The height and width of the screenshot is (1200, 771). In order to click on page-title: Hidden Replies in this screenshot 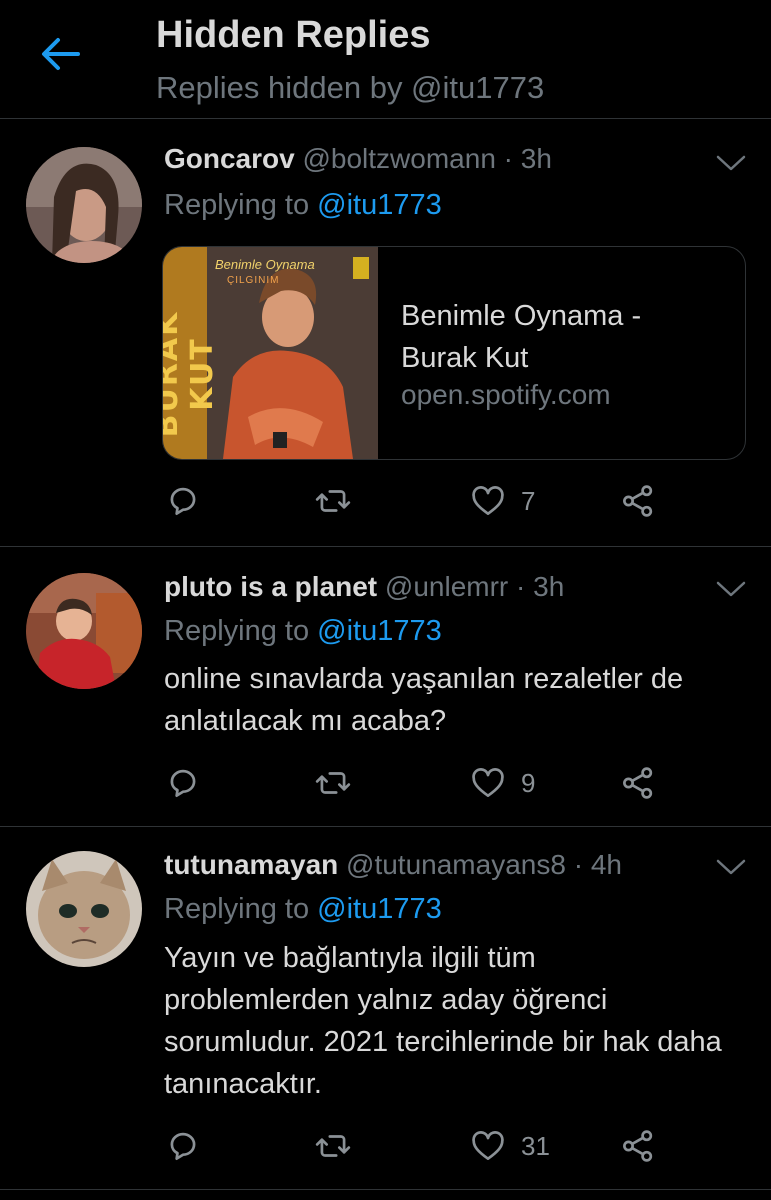, I will do `click(293, 35)`.